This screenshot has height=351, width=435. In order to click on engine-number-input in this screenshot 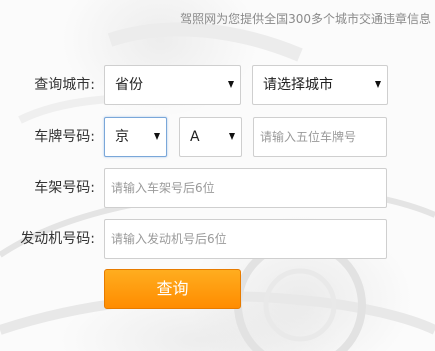, I will do `click(245, 239)`.